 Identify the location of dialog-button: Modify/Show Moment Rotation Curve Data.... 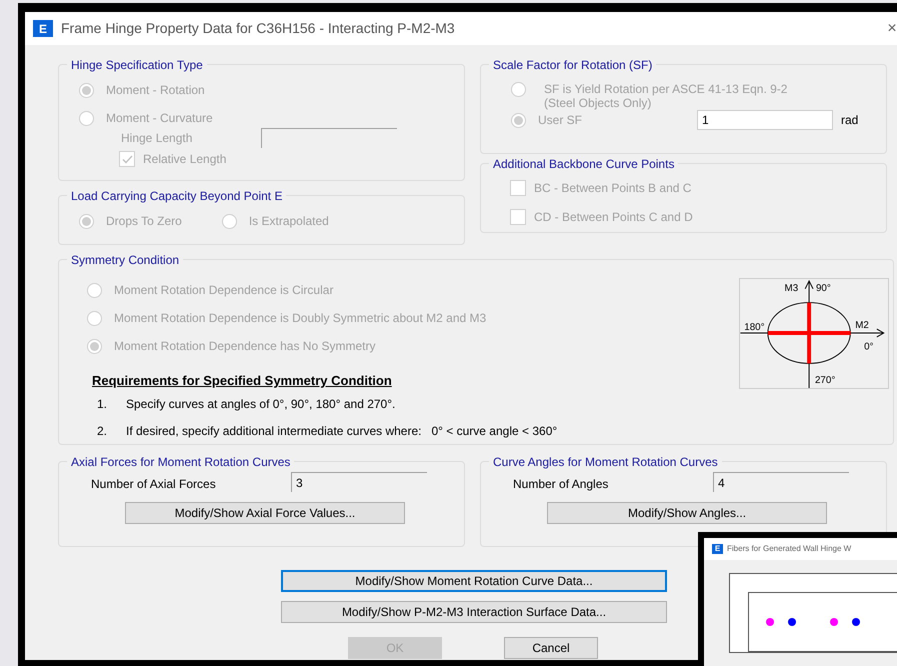
(474, 581).